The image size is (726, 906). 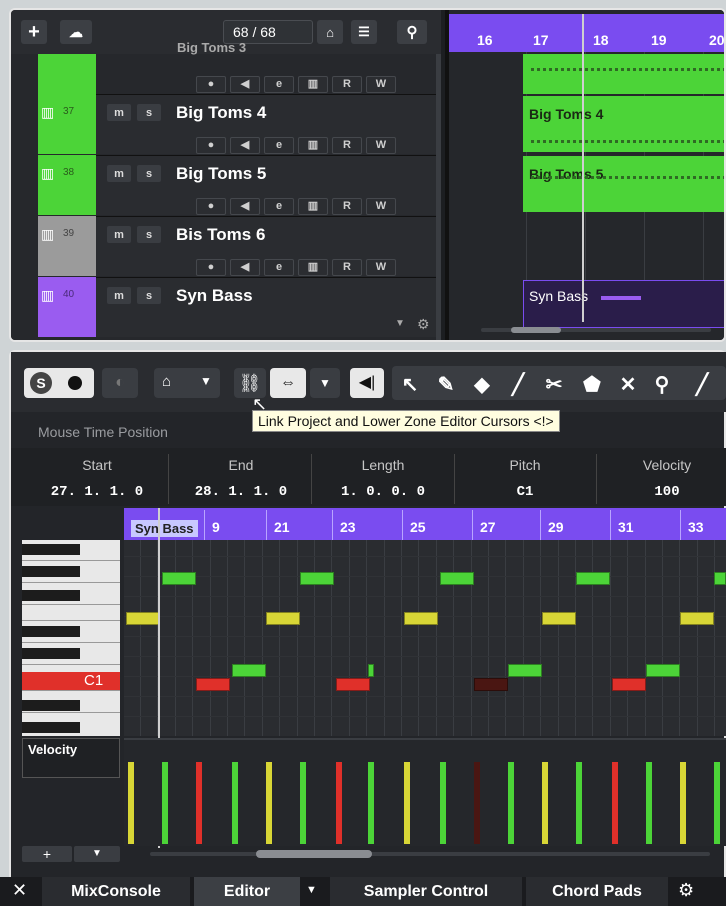 I want to click on mute-tool-icon: ✕, so click(x=628, y=384).